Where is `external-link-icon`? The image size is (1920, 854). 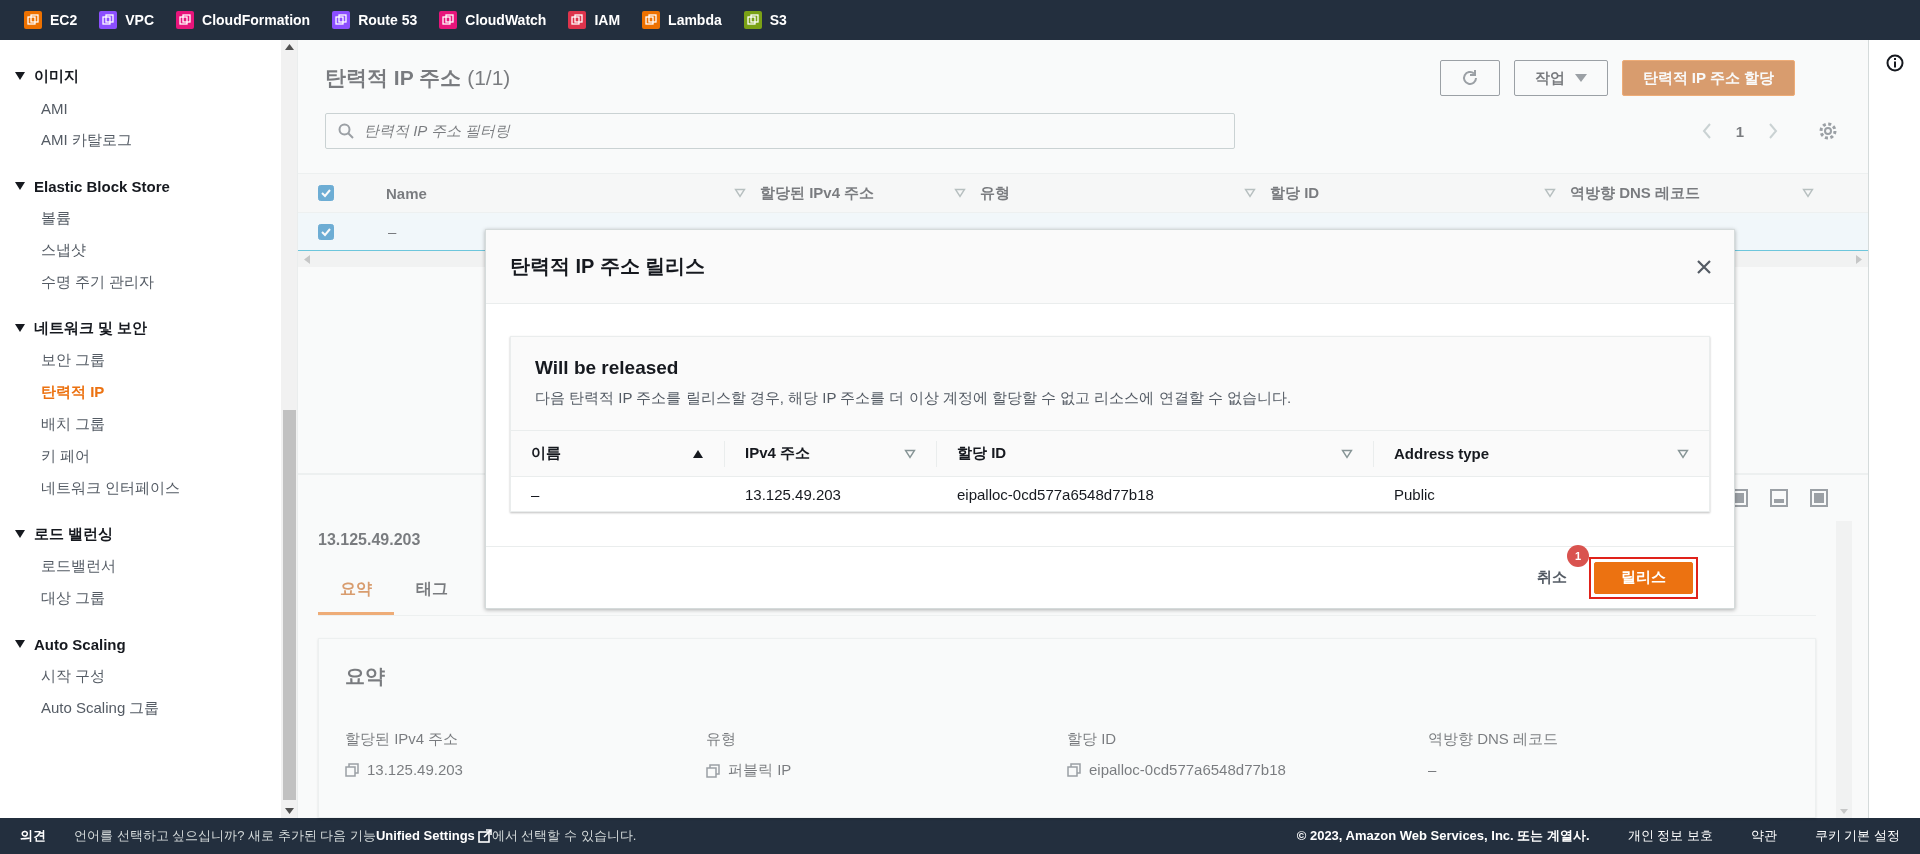
external-link-icon is located at coordinates (484, 835).